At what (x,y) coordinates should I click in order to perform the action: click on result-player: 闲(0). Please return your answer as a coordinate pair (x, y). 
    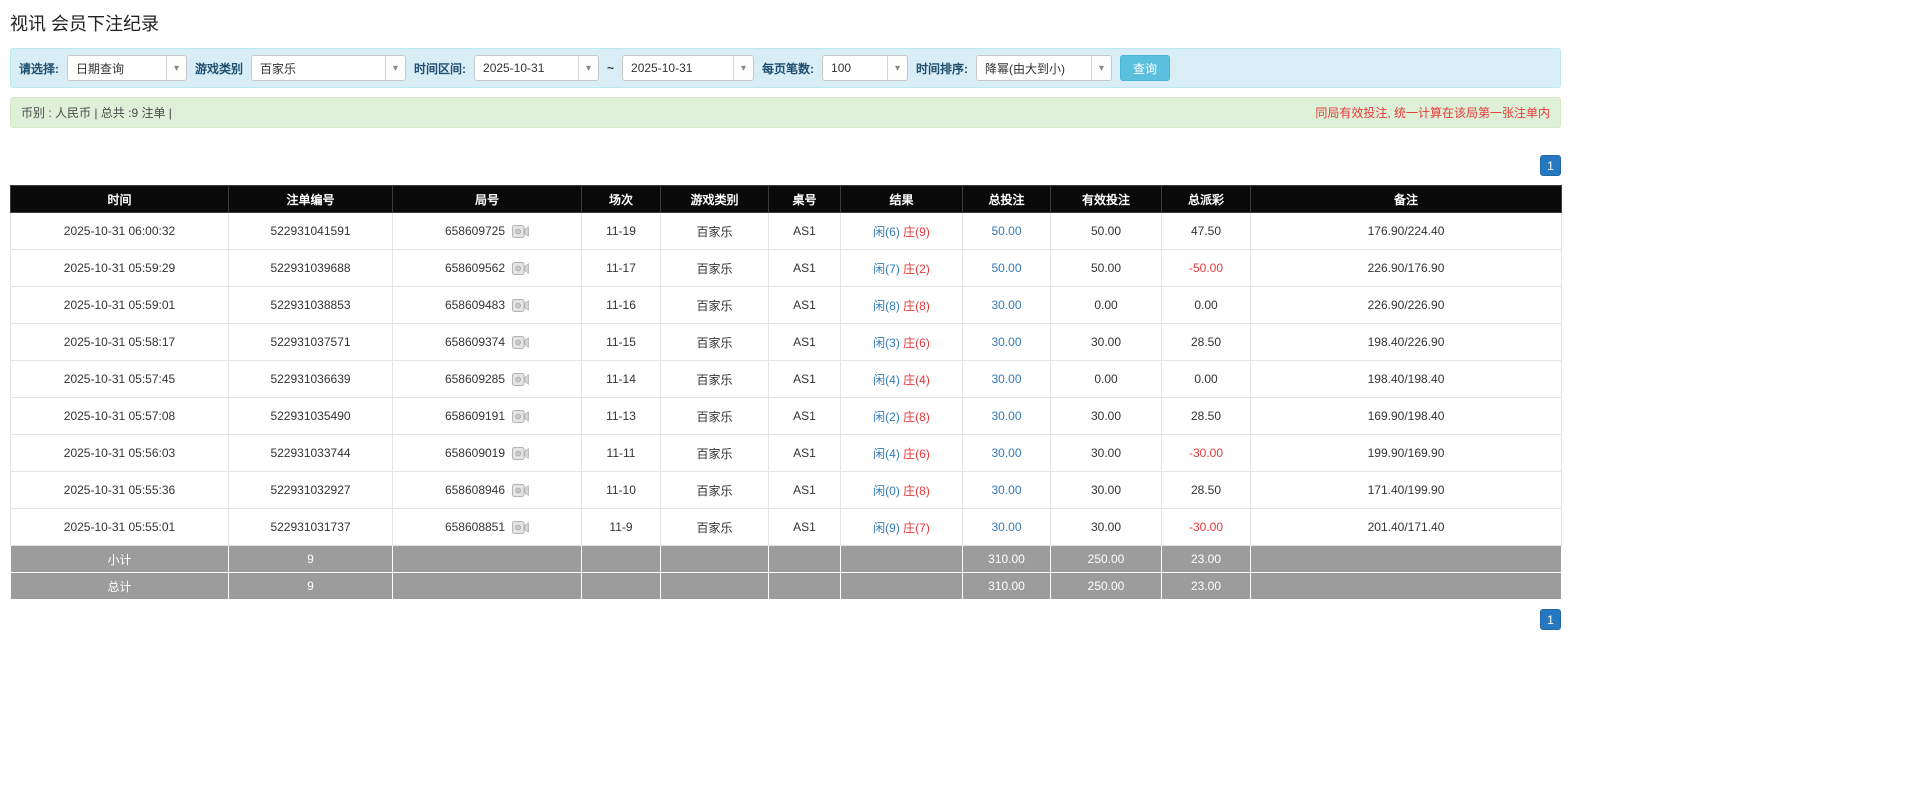
    Looking at the image, I should click on (886, 490).